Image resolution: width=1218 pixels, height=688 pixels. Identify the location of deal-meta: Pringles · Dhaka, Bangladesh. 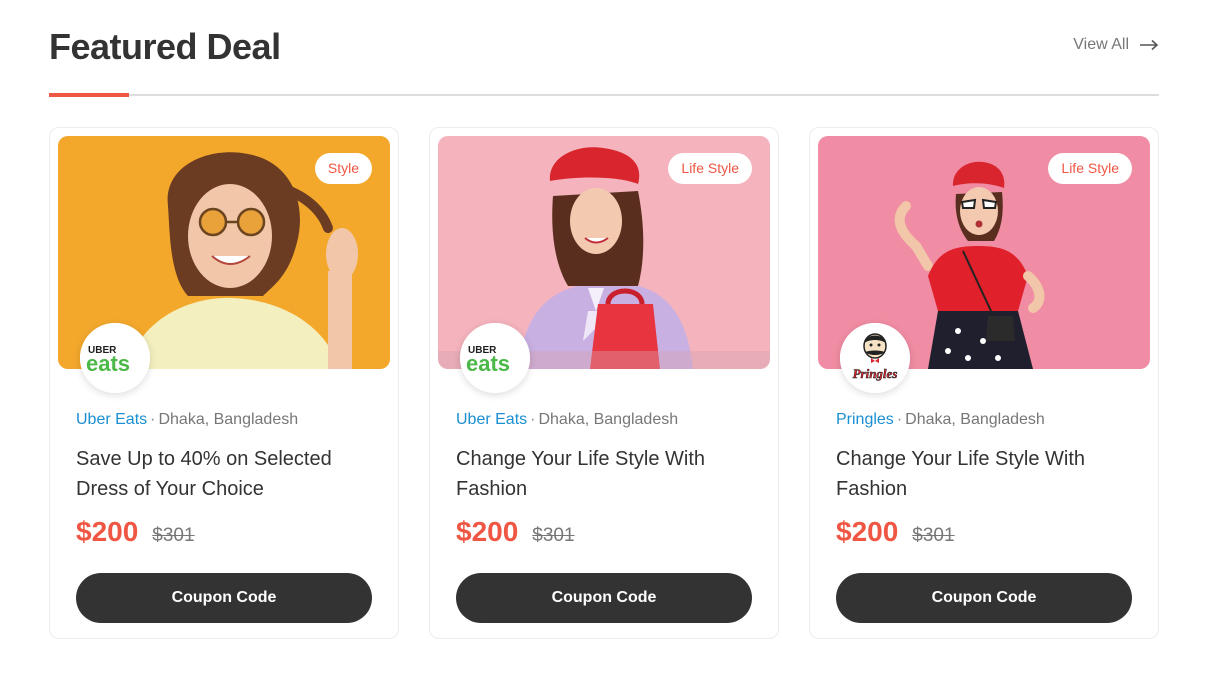
(940, 420).